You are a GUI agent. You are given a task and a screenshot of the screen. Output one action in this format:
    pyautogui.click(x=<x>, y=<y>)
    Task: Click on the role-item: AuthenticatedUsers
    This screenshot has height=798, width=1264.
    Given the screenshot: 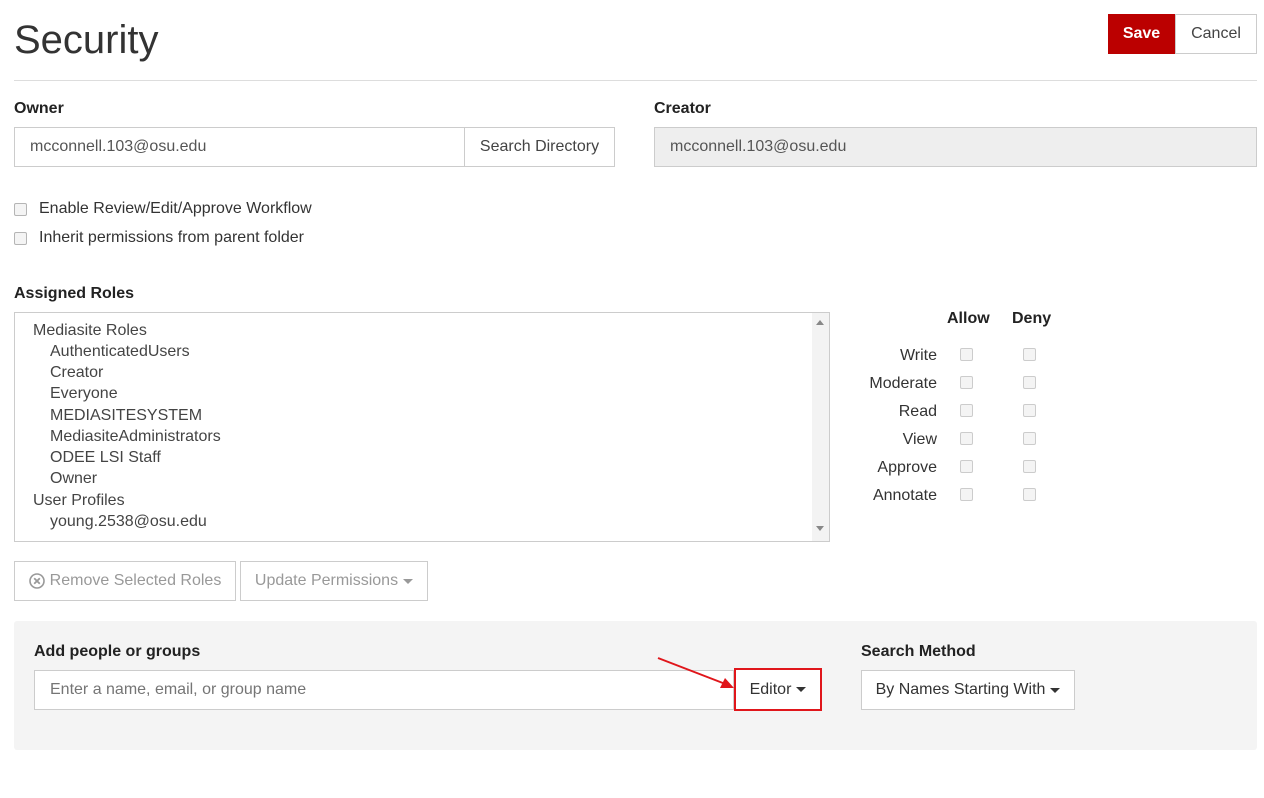 What is the action you would take?
    pyautogui.click(x=120, y=352)
    